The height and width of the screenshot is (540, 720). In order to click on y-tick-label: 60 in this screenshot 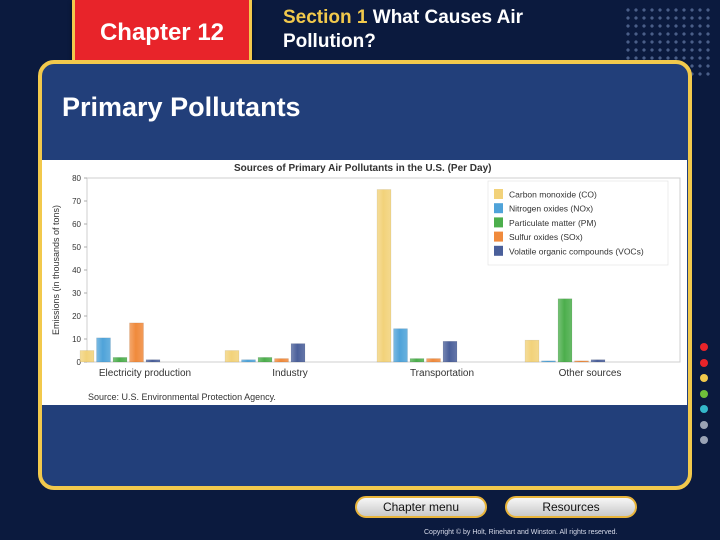, I will do `click(76, 224)`.